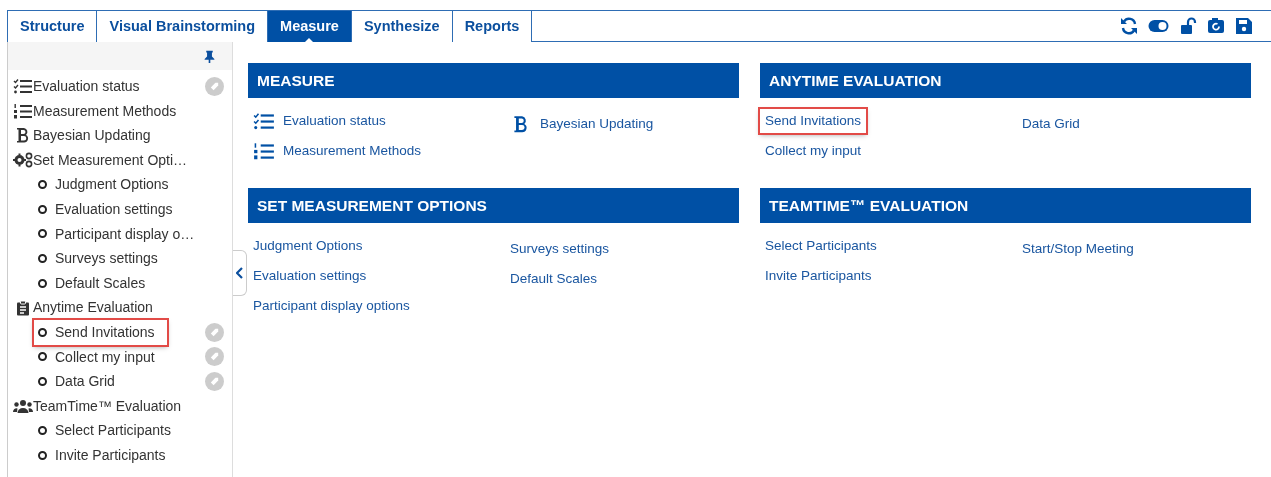 This screenshot has height=477, width=1271. Describe the element at coordinates (1005, 205) in the screenshot. I see `section-header: TEAMTIME™ EVALUATION` at that location.